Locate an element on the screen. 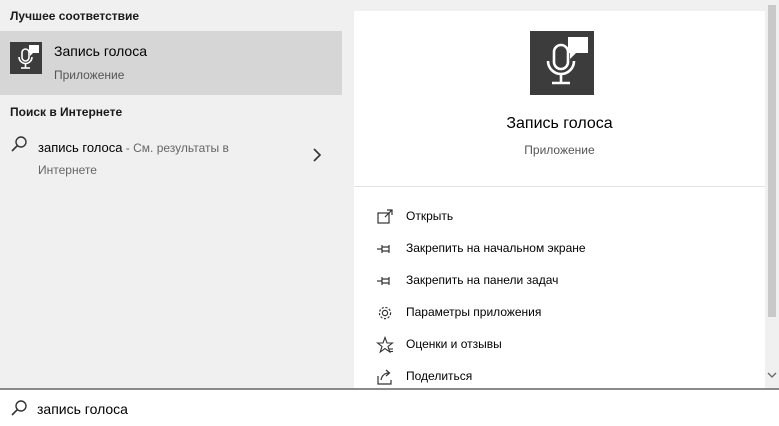  preview-title: Запись голоса is located at coordinates (559, 123).